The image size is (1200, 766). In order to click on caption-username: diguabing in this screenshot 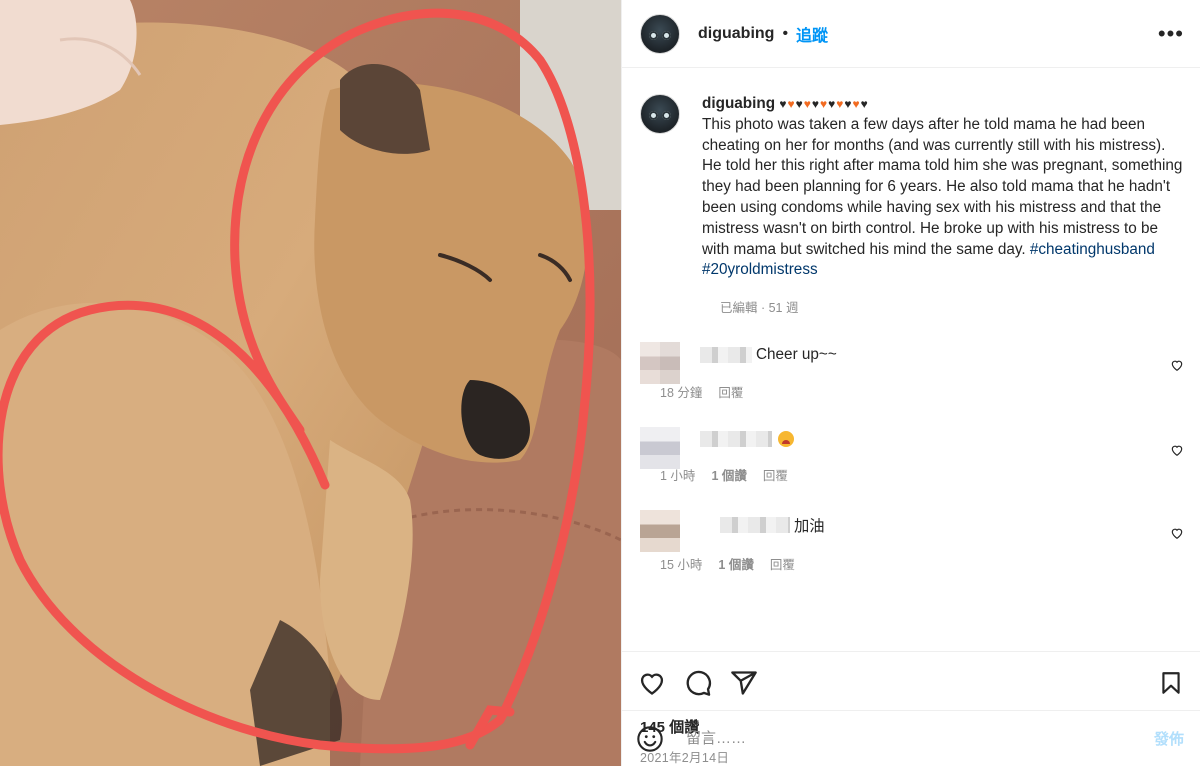, I will do `click(738, 103)`.